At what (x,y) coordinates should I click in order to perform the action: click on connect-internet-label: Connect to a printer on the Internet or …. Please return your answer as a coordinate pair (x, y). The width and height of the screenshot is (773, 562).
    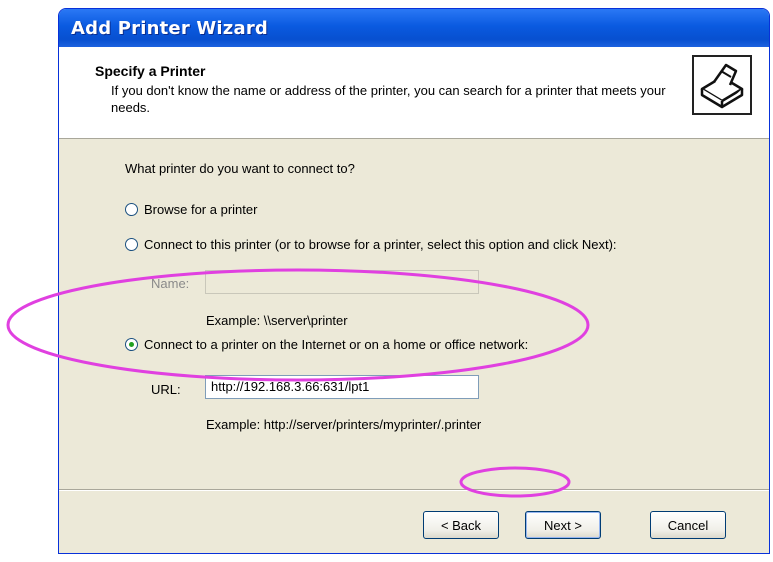
    Looking at the image, I should click on (336, 344).